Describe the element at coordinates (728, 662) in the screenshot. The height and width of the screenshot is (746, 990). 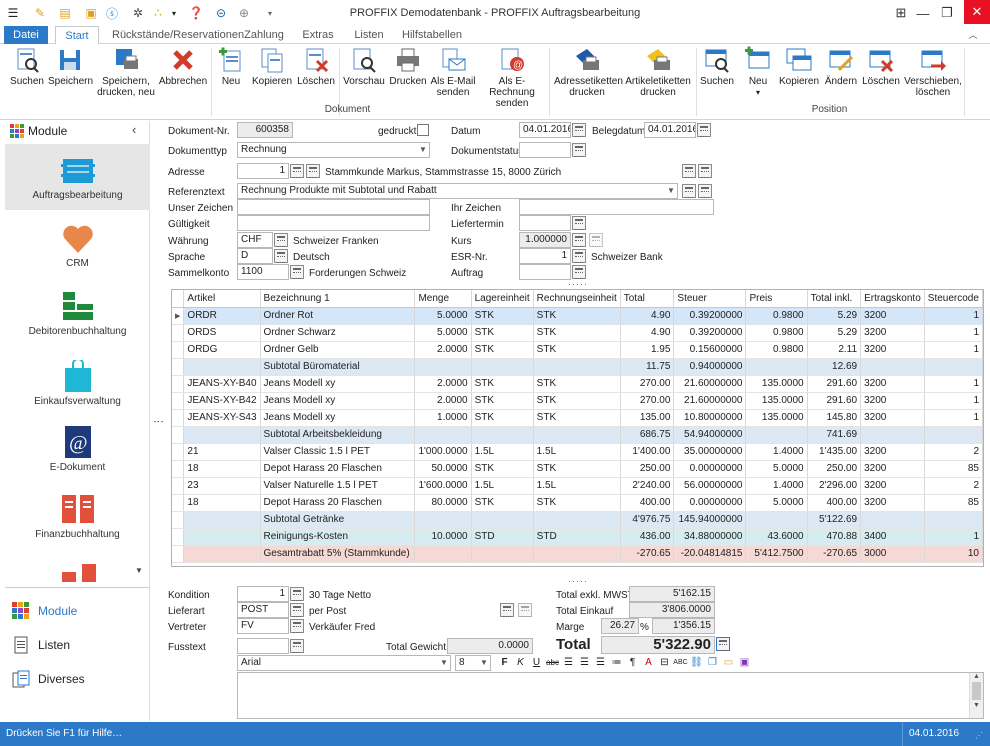
I see `open-file-icon: ▭` at that location.